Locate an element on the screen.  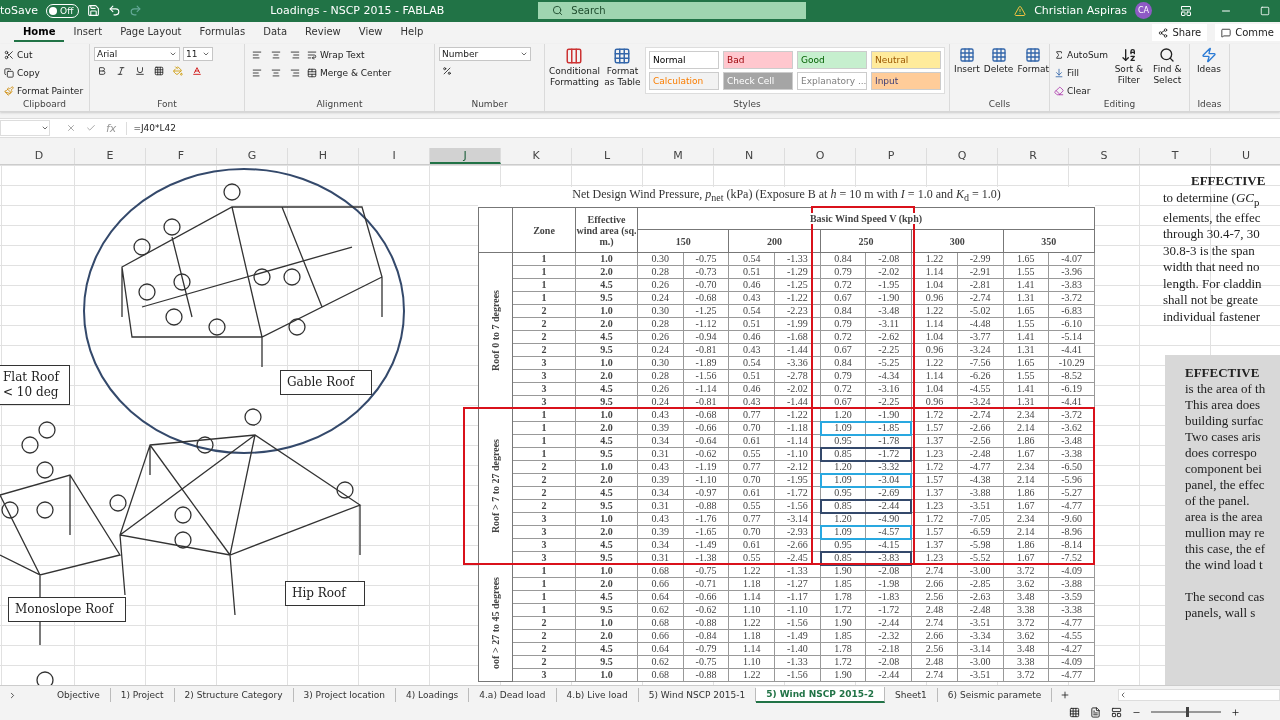
table-cell: -1.22 is located at coordinates (797, 415).